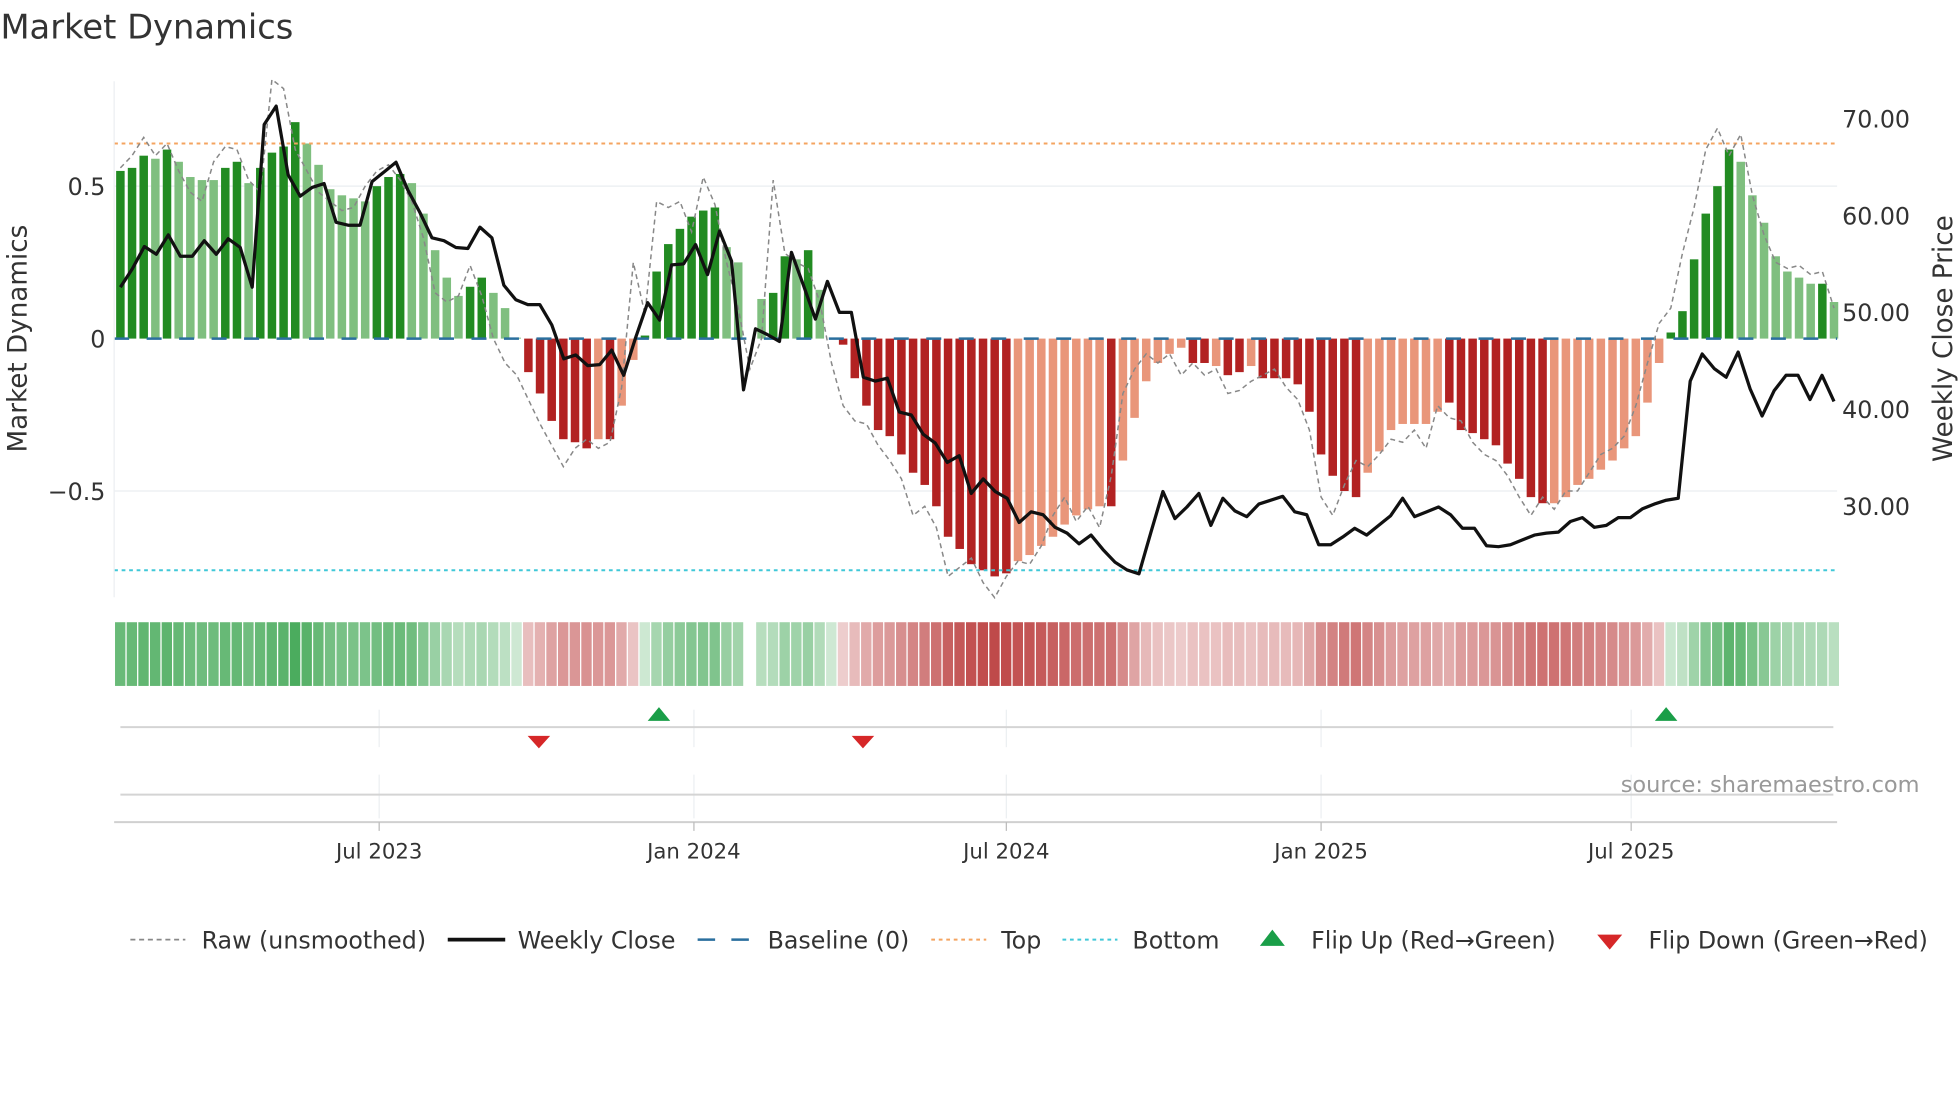  Describe the element at coordinates (1005, 851) in the screenshot. I see `x-tick-label: Jul 2024` at that location.